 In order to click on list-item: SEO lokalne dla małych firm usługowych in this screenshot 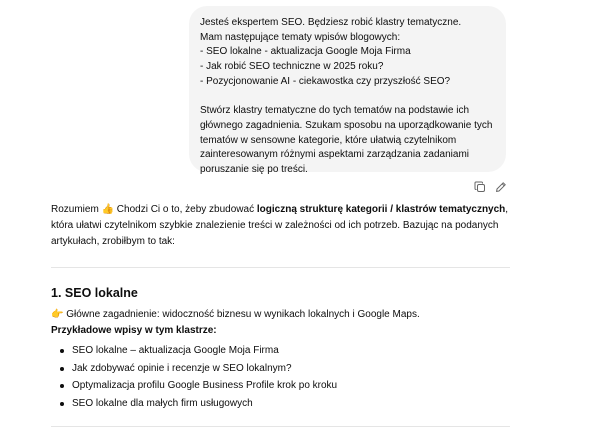, I will do `click(194, 404)`.